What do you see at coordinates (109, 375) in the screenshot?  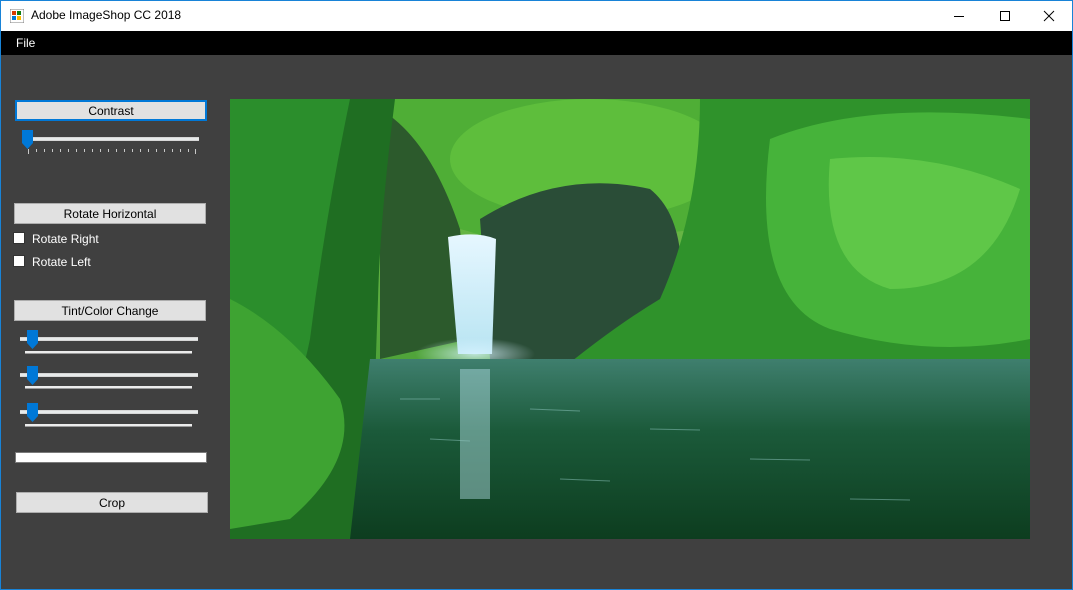 I see `tint-slider-2-track` at bounding box center [109, 375].